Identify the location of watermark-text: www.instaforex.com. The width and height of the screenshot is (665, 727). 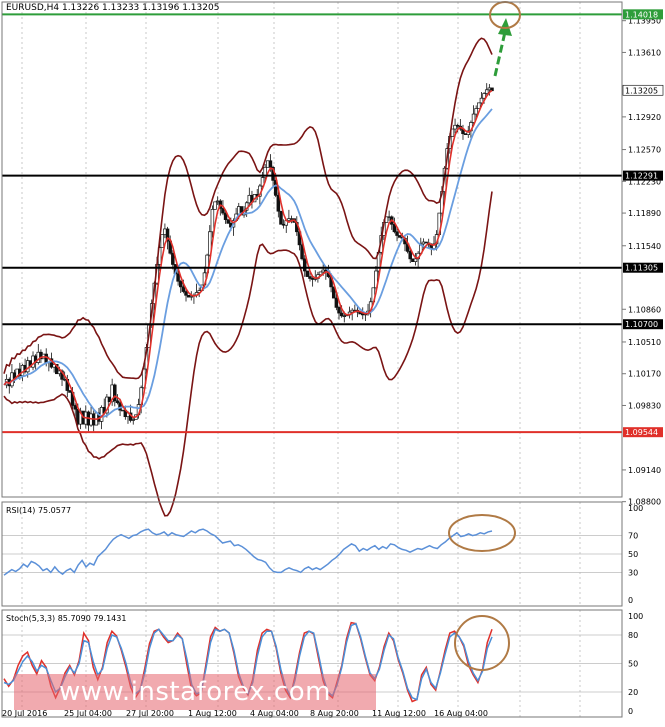
(195, 692).